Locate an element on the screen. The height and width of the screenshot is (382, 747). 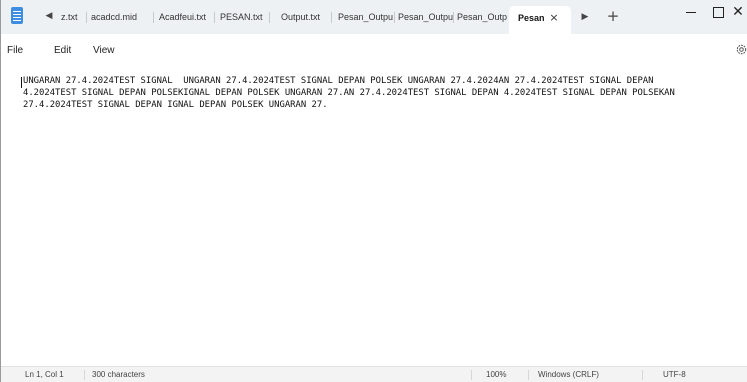
tab-output-txt: Output.txt is located at coordinates (306, 17).